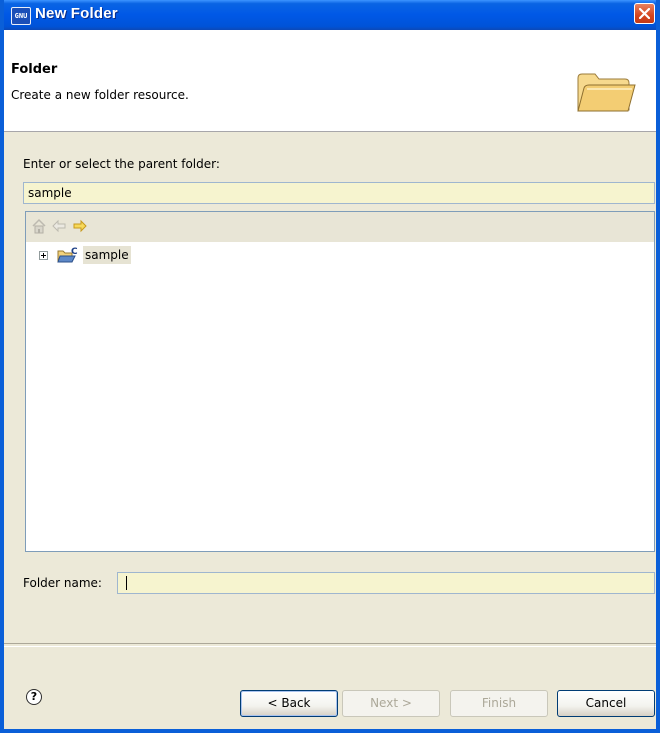 This screenshot has height=733, width=660. Describe the element at coordinates (59, 226) in the screenshot. I see `back-arrow-icon` at that location.